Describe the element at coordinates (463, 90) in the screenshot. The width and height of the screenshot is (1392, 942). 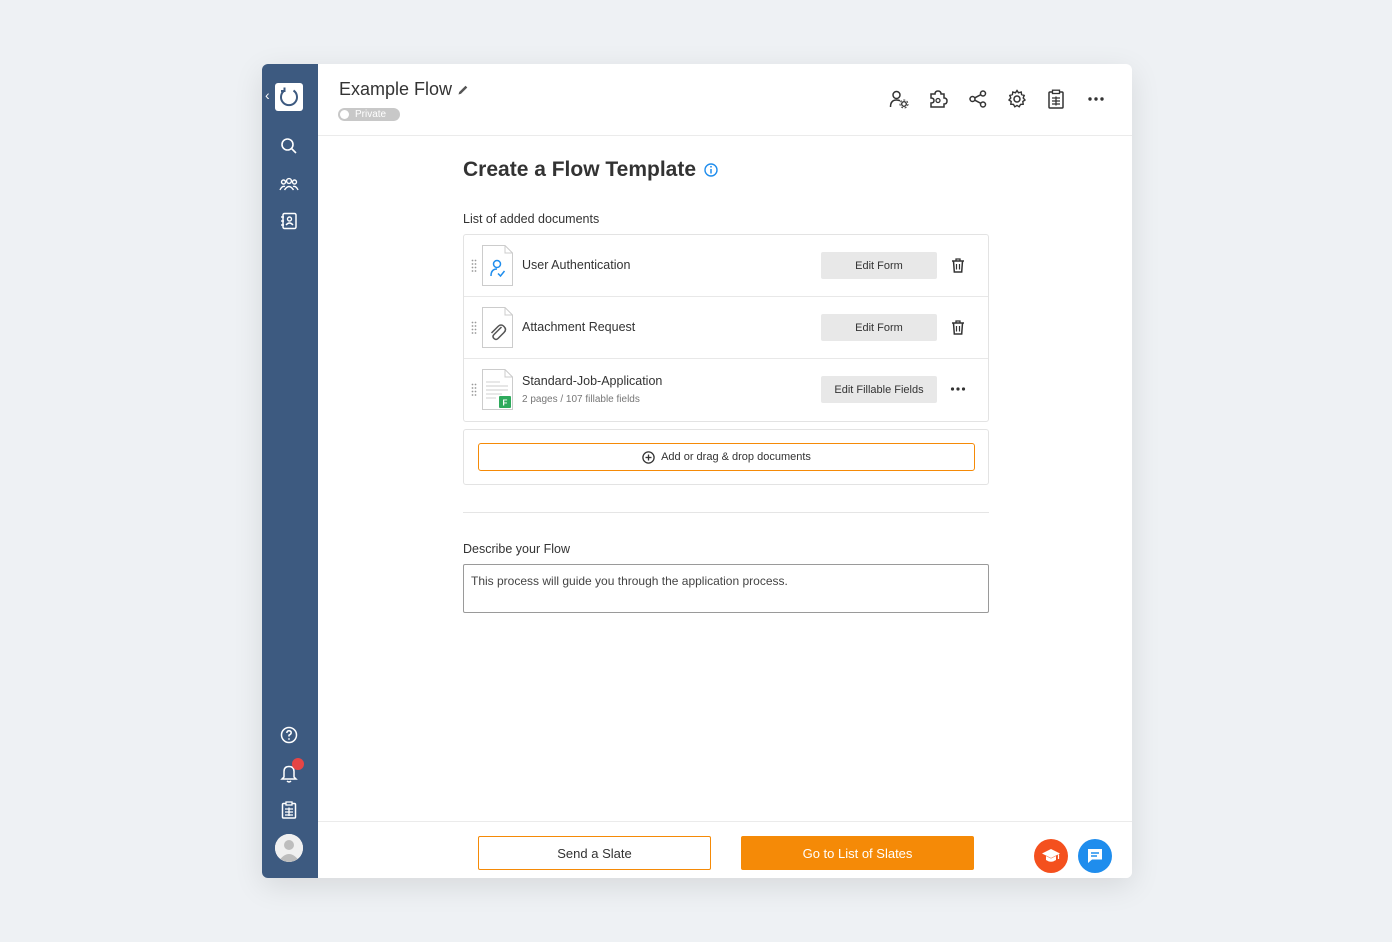
I see `pencil-icon` at that location.